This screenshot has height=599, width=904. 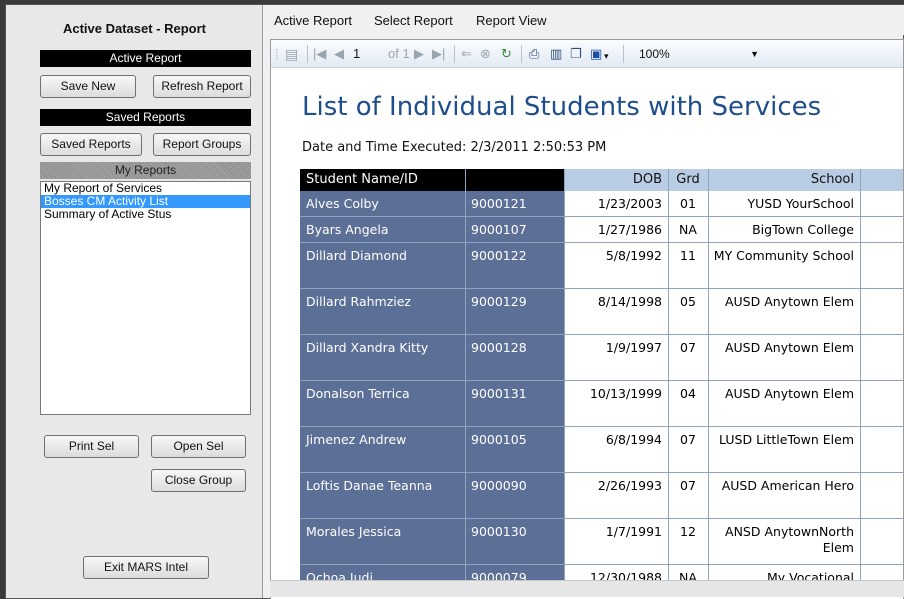 What do you see at coordinates (432, 180) in the screenshot?
I see `col-header-name: Student Name/ID` at bounding box center [432, 180].